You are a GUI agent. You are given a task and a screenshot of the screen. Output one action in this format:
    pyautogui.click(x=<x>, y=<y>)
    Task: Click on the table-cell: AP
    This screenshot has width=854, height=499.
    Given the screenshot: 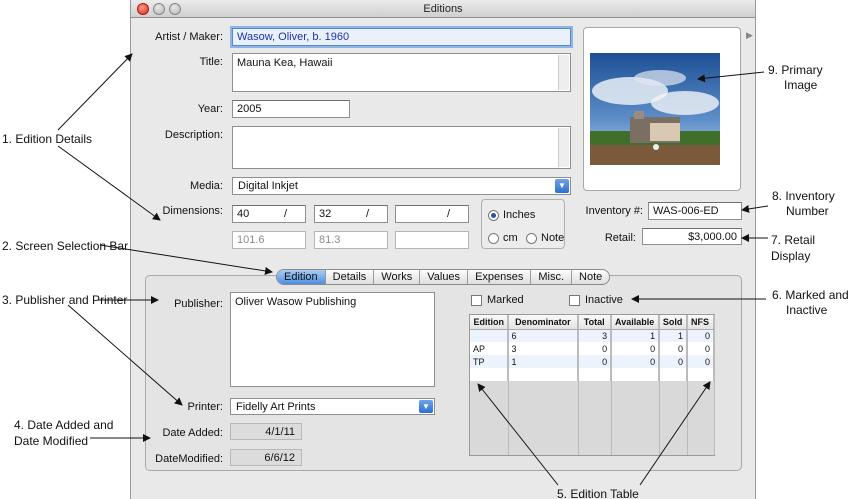 What is the action you would take?
    pyautogui.click(x=489, y=348)
    